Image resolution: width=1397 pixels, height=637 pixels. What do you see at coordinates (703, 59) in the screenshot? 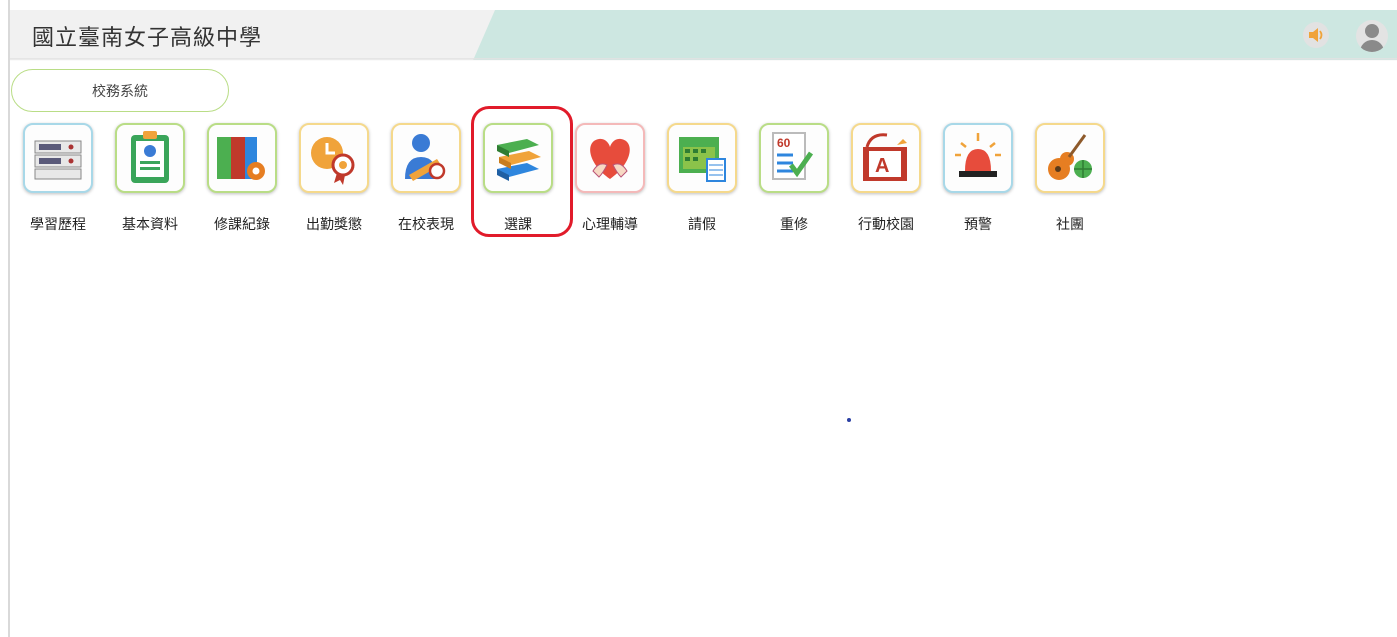
I see `header-shadow` at bounding box center [703, 59].